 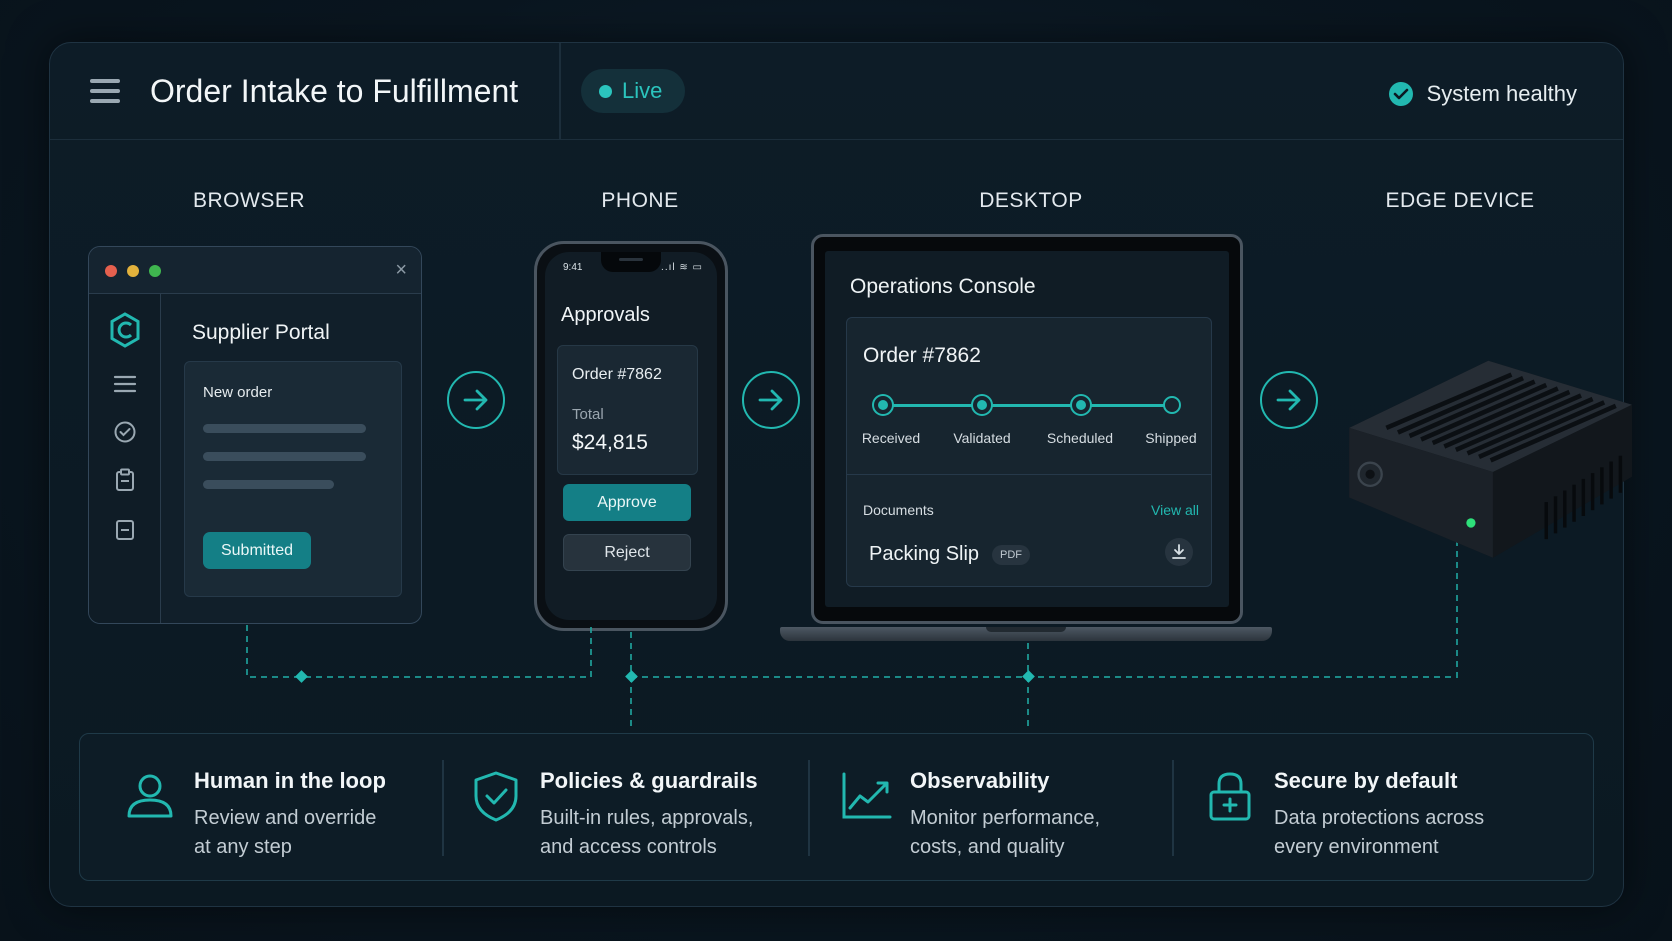 I want to click on total-value: $24,815, so click(x=610, y=442).